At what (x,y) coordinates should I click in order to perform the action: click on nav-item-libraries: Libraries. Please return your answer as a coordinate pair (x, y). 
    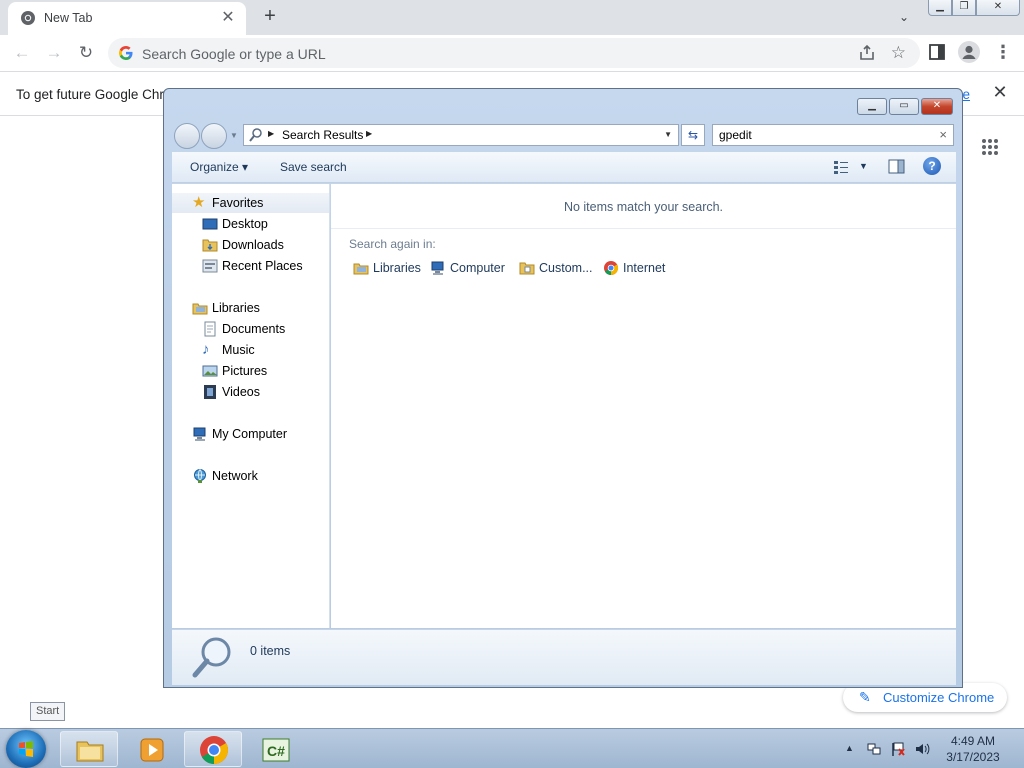
    Looking at the image, I should click on (250, 308).